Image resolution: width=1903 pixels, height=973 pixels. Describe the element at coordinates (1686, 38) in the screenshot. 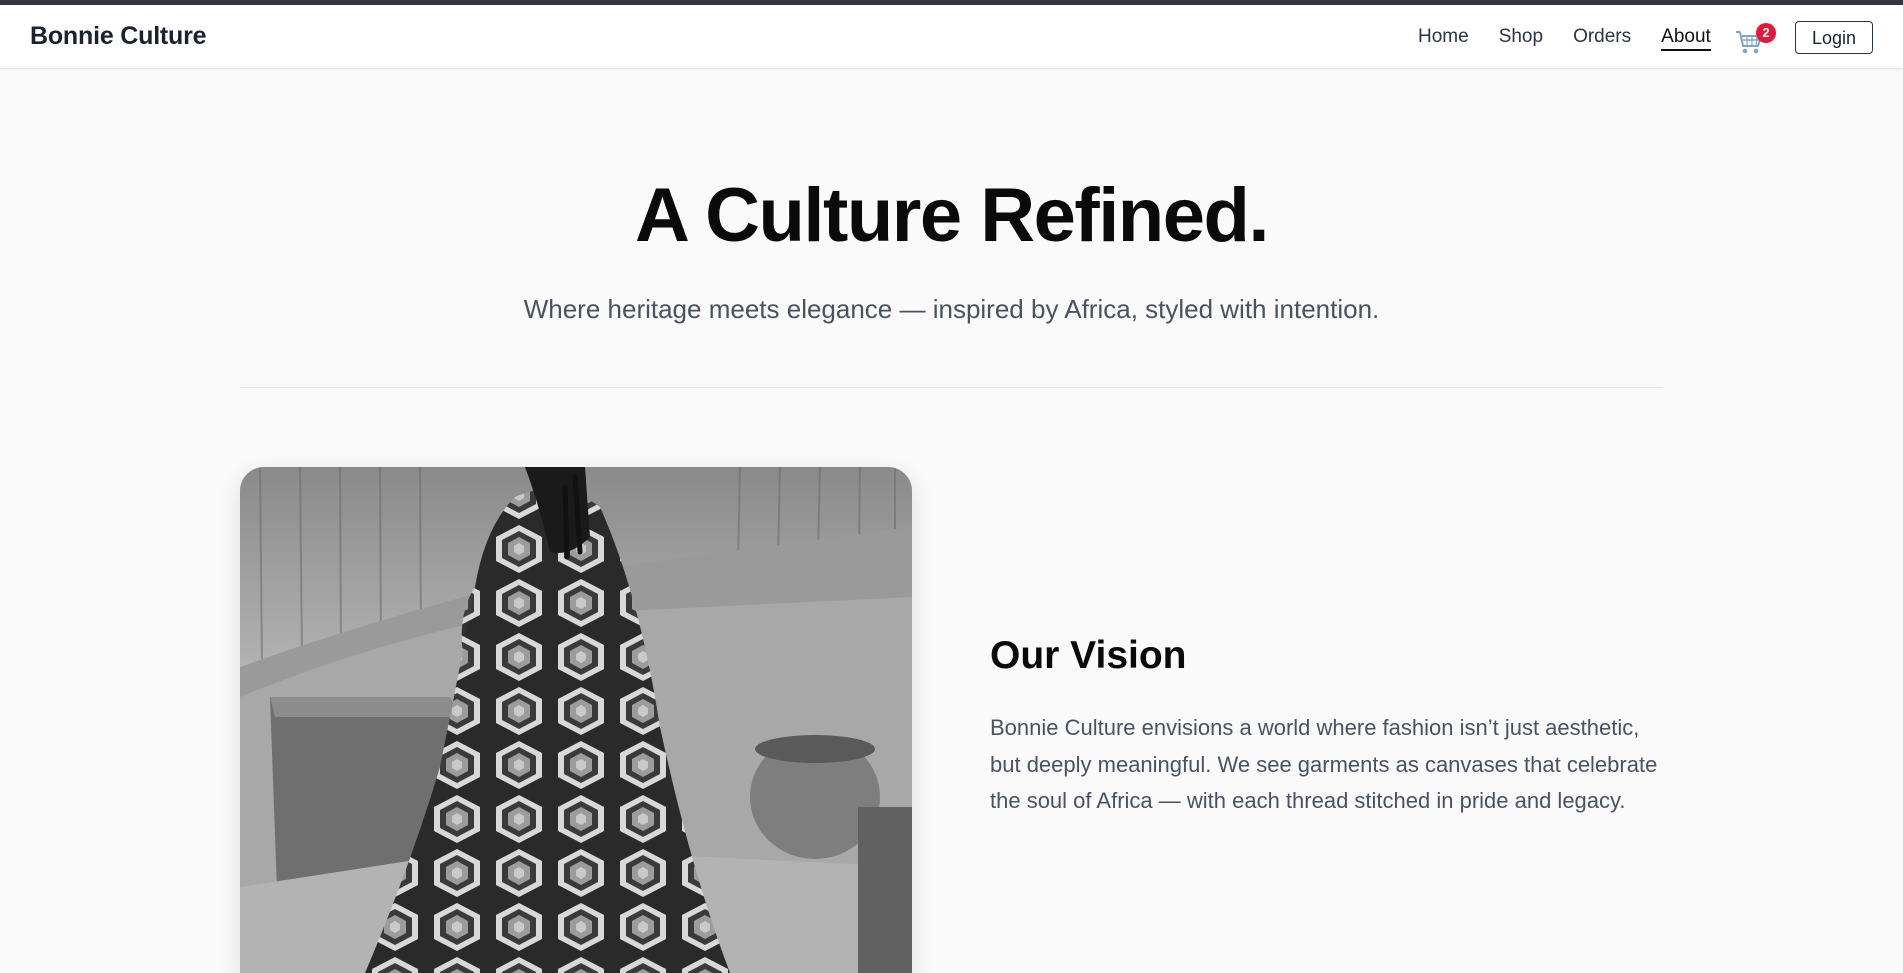

I see `nav-link-about: About` at that location.